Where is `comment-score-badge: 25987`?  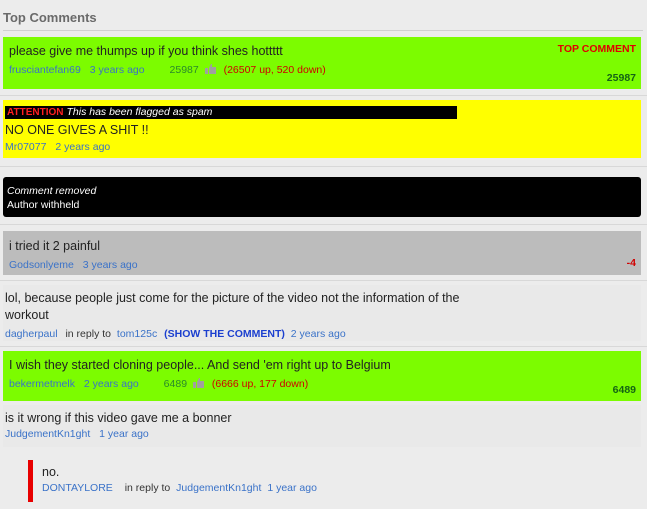
comment-score-badge: 25987 is located at coordinates (621, 78).